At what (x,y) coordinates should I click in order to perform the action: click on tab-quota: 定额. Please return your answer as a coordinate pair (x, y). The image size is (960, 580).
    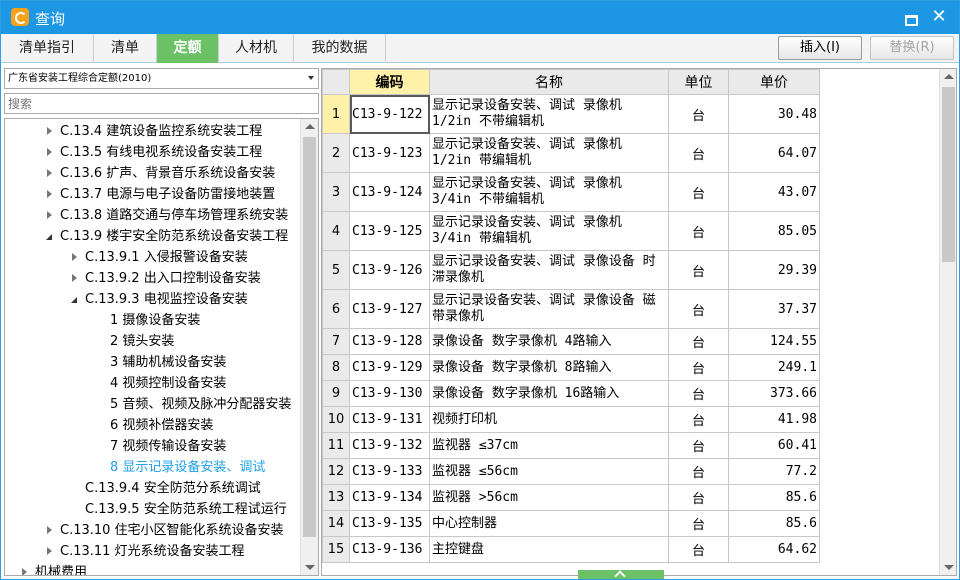
    Looking at the image, I should click on (188, 48).